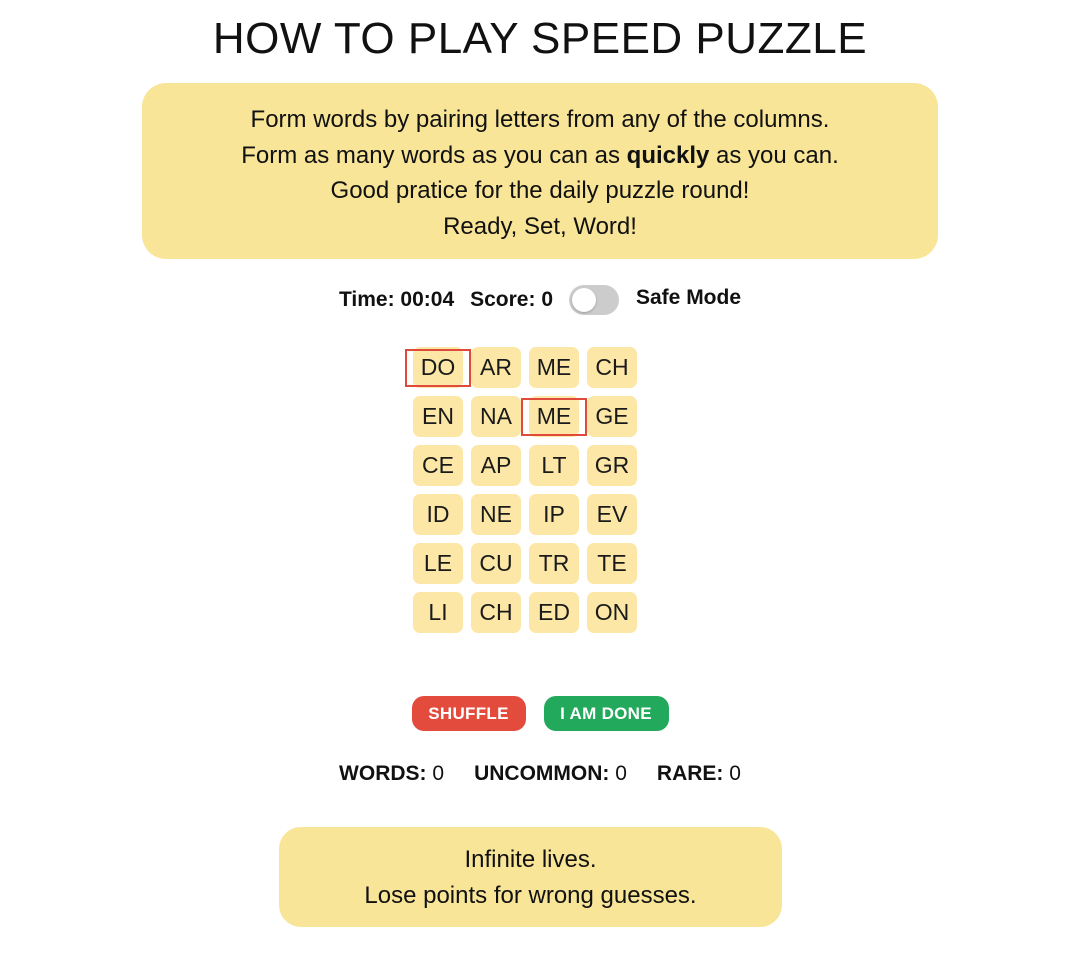 The width and height of the screenshot is (1080, 960). What do you see at coordinates (540, 190) in the screenshot?
I see `instruction-line-3: Good pratice for the daily puzzle round!` at bounding box center [540, 190].